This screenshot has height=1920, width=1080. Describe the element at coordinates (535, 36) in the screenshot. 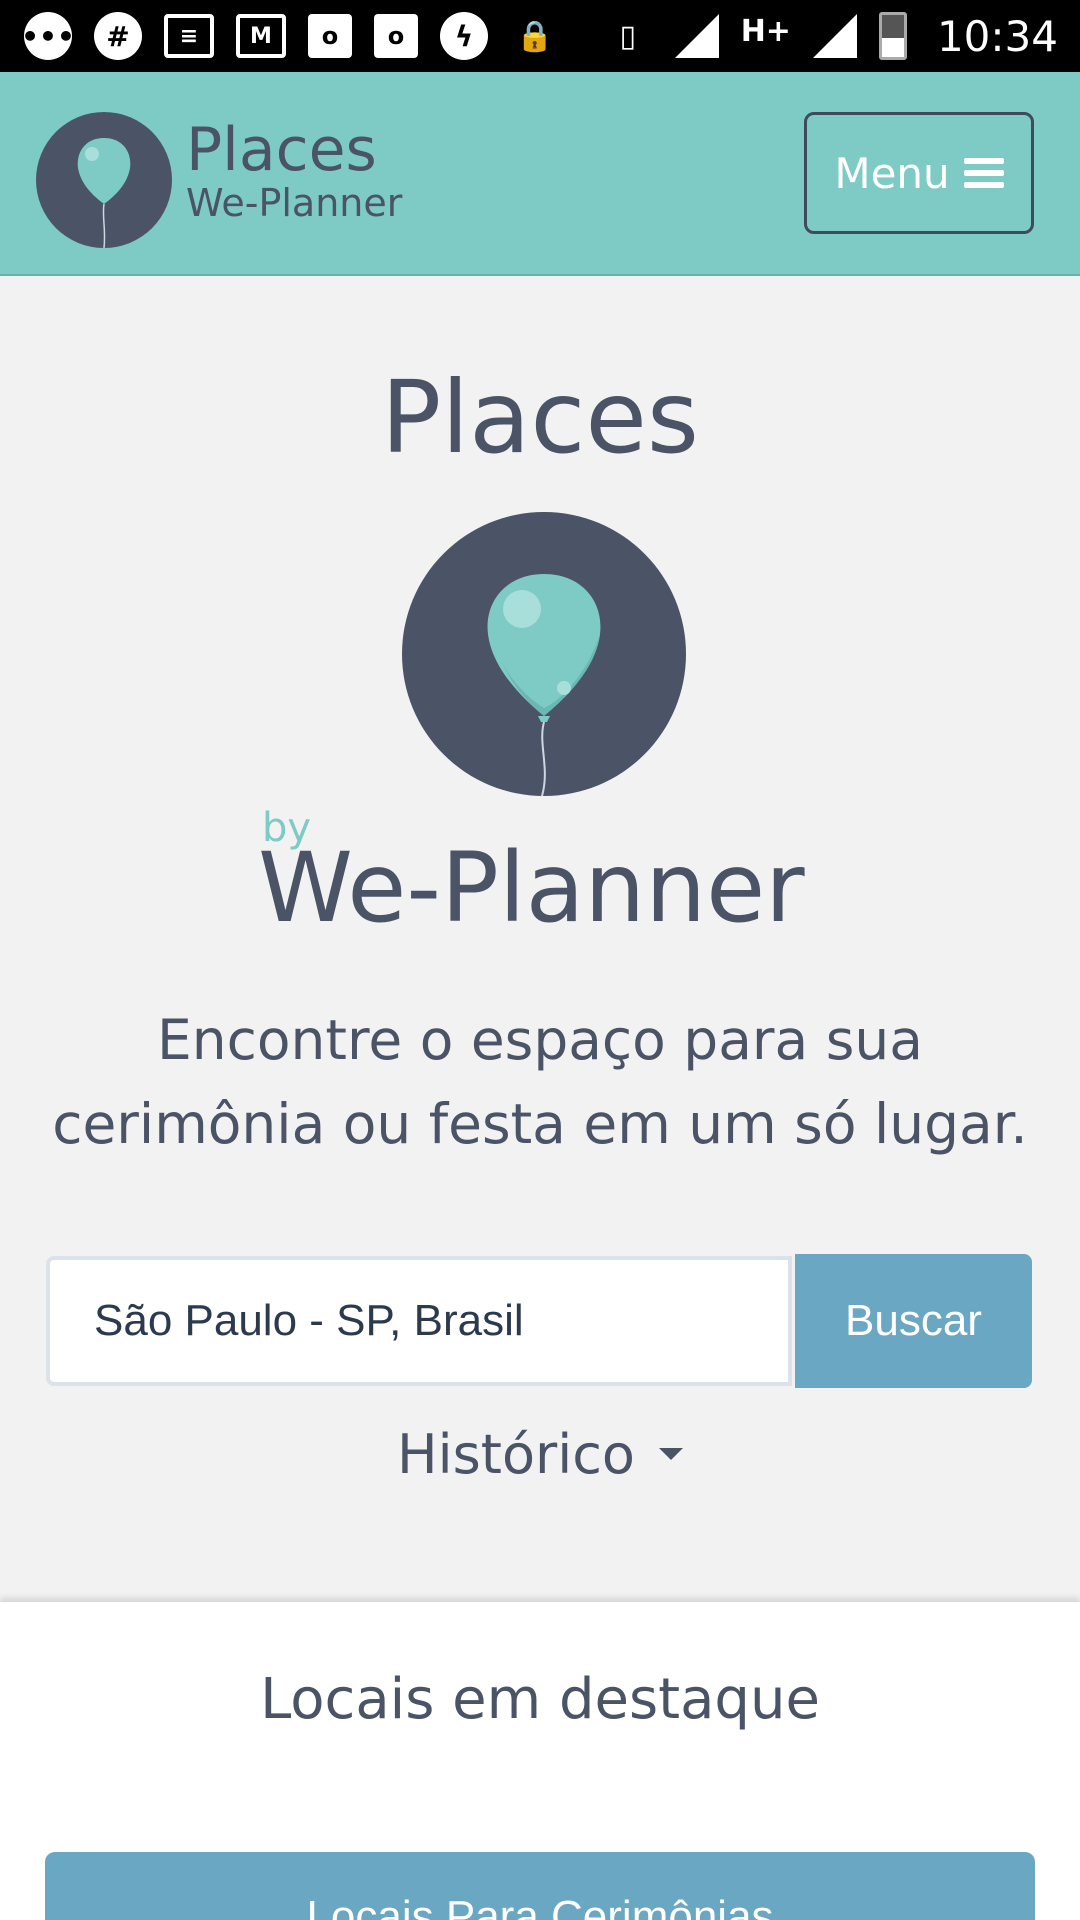

I see `lock-icon: 🔒` at that location.